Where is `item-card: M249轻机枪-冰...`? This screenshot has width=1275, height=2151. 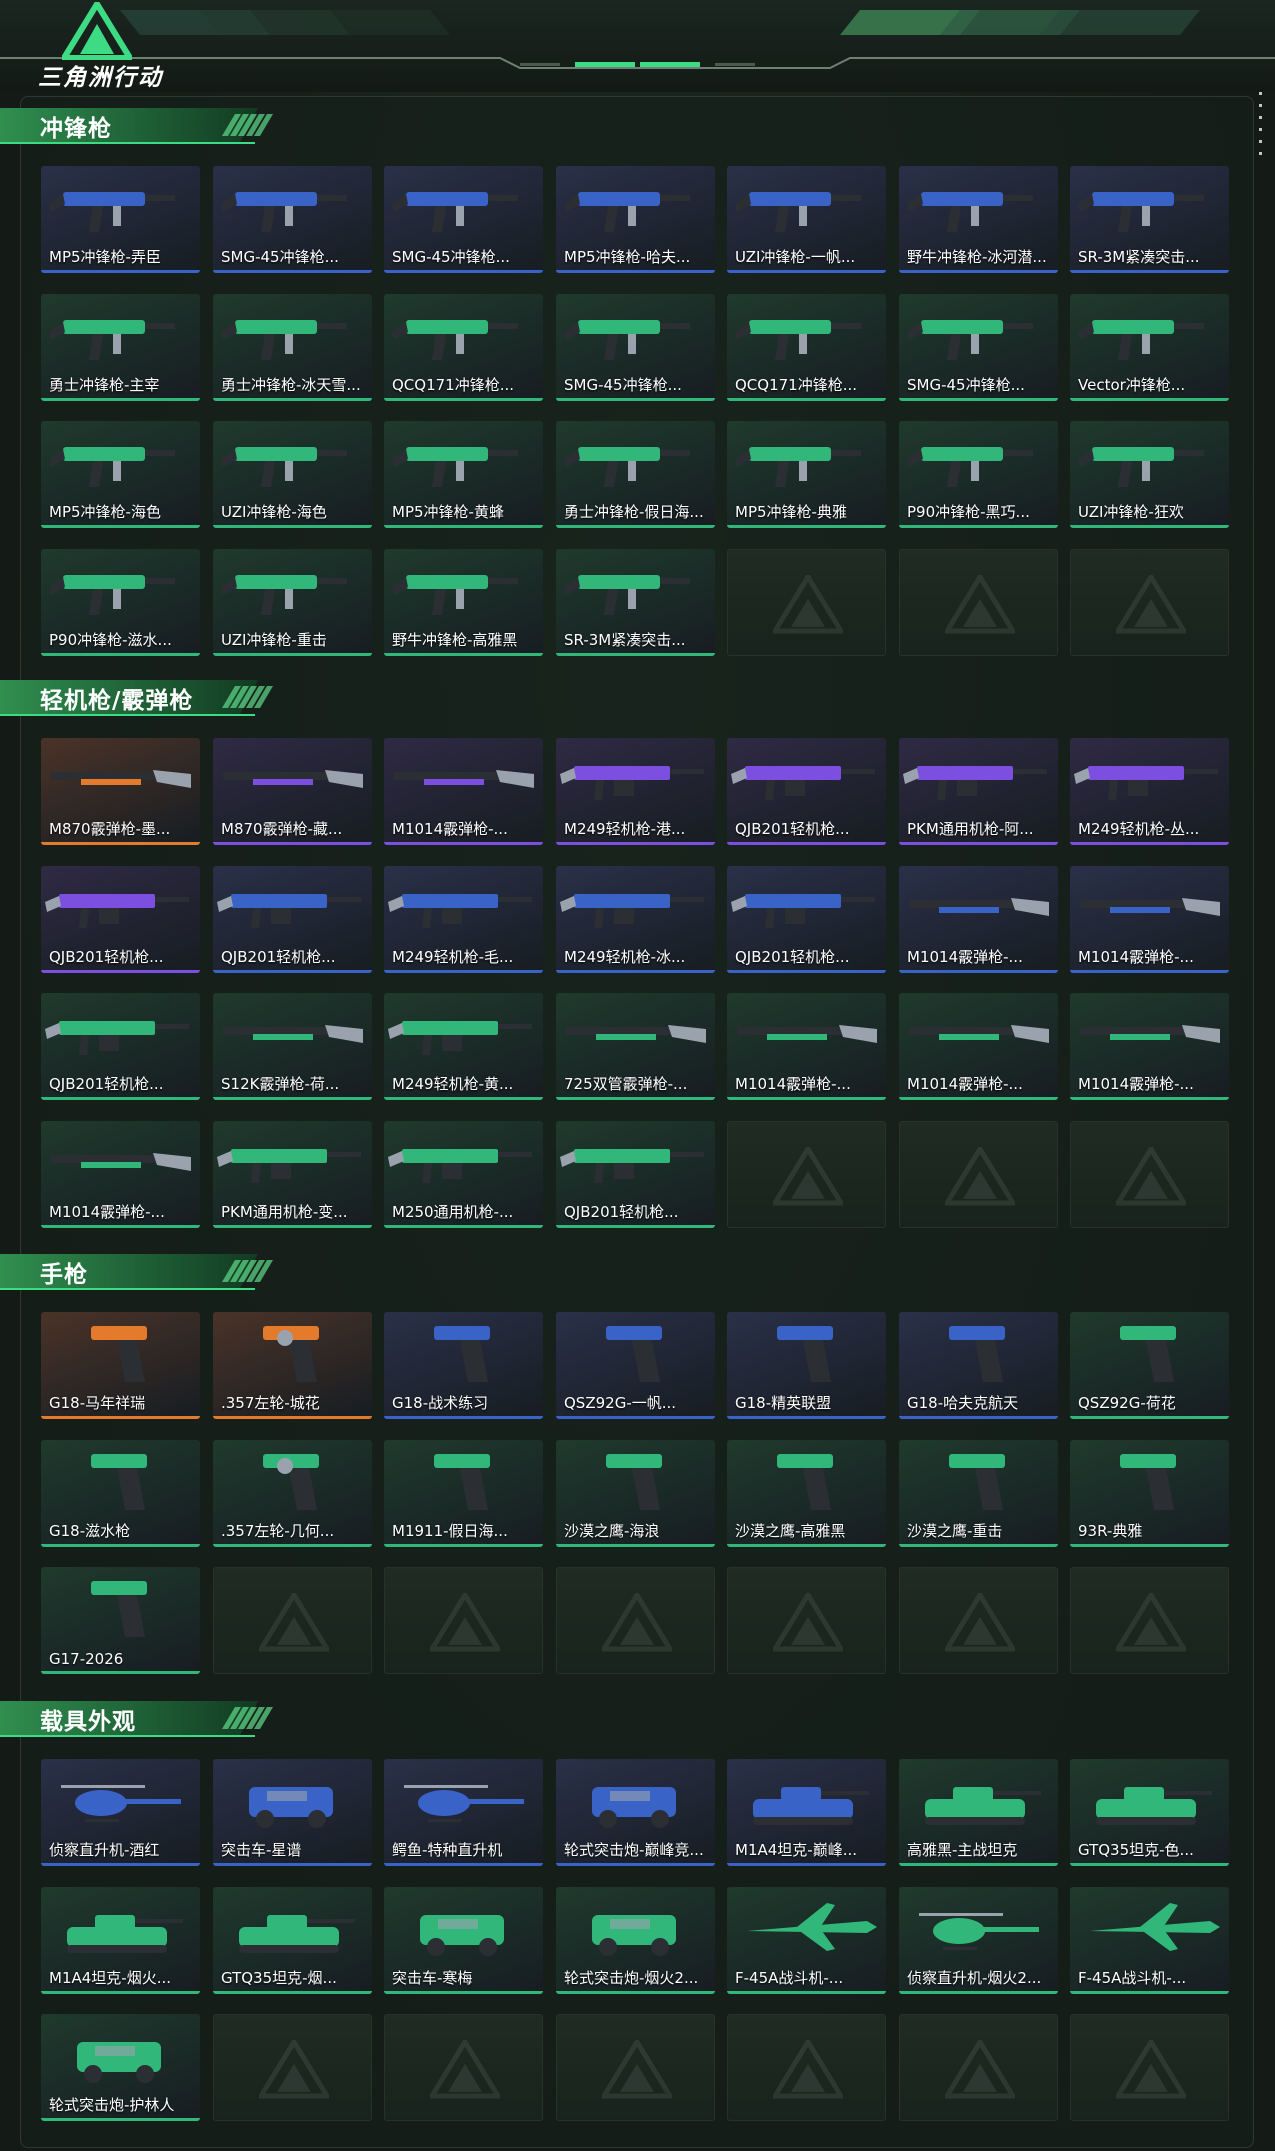 item-card: M249轻机枪-冰... is located at coordinates (635, 919).